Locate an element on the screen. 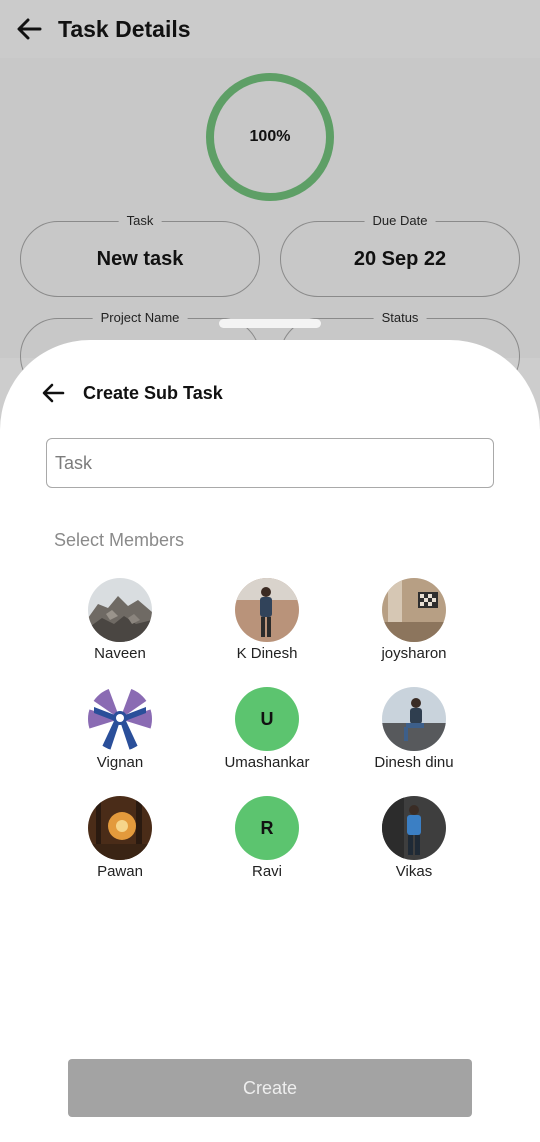 The image size is (540, 1142). member-ravi: R Ravi is located at coordinates (267, 838).